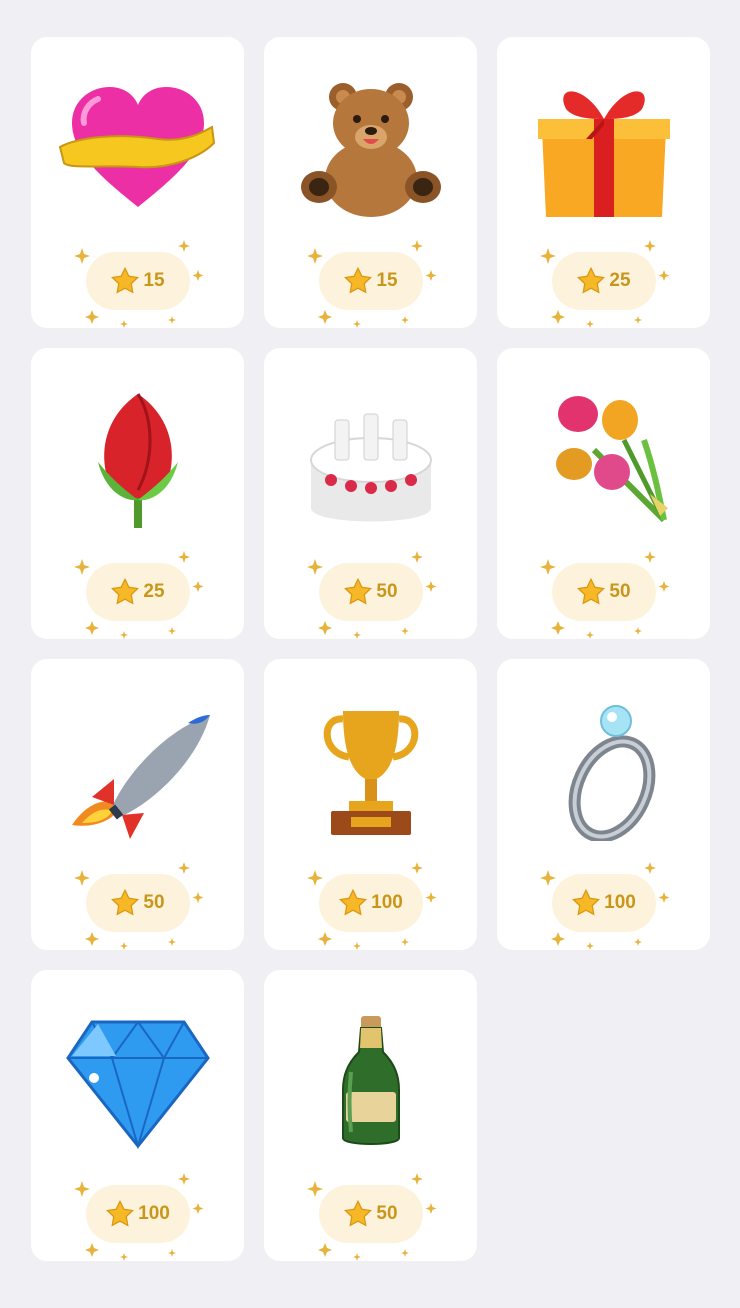 The image size is (740, 1308). What do you see at coordinates (138, 771) in the screenshot?
I see `rocket-icon` at bounding box center [138, 771].